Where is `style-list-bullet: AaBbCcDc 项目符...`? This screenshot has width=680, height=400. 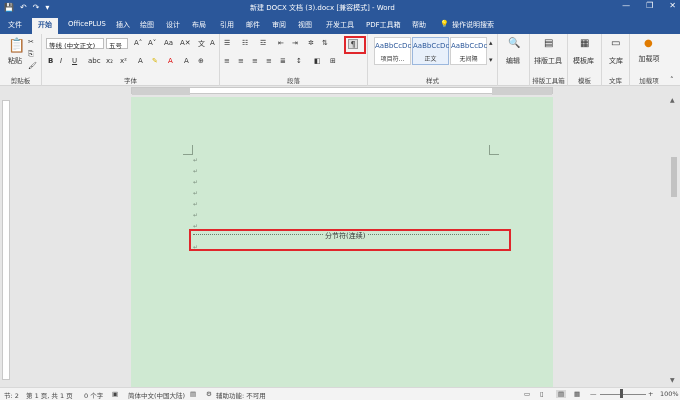 style-list-bullet: AaBbCcDc 项目符... is located at coordinates (392, 51).